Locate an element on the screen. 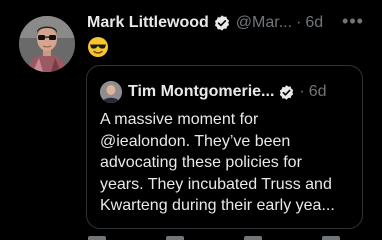 The image size is (382, 240). sunglasses-emoji-icon is located at coordinates (98, 47).